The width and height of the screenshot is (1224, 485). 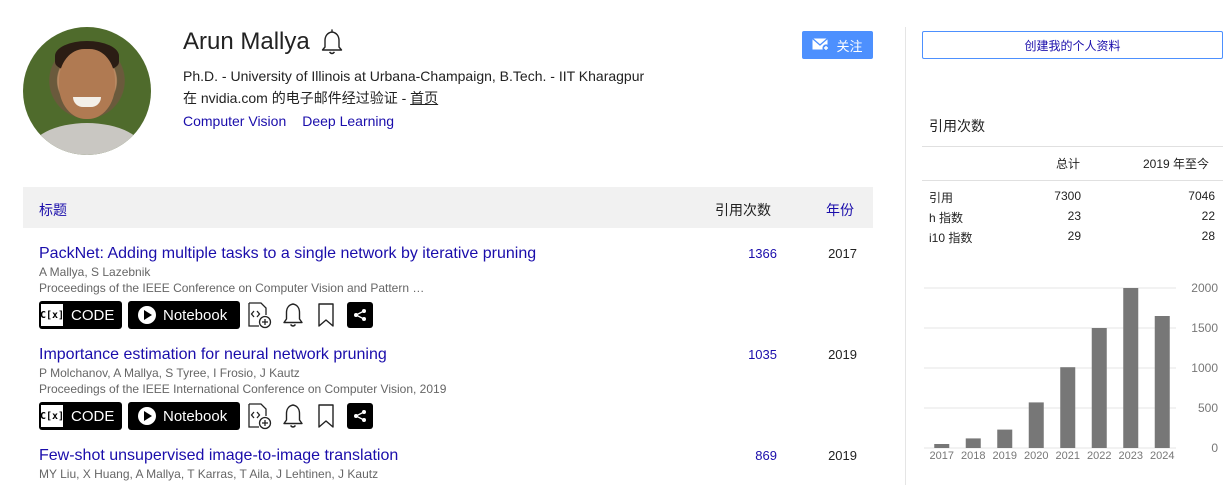 What do you see at coordinates (973, 456) in the screenshot?
I see `chart-x-tick-label: 2018` at bounding box center [973, 456].